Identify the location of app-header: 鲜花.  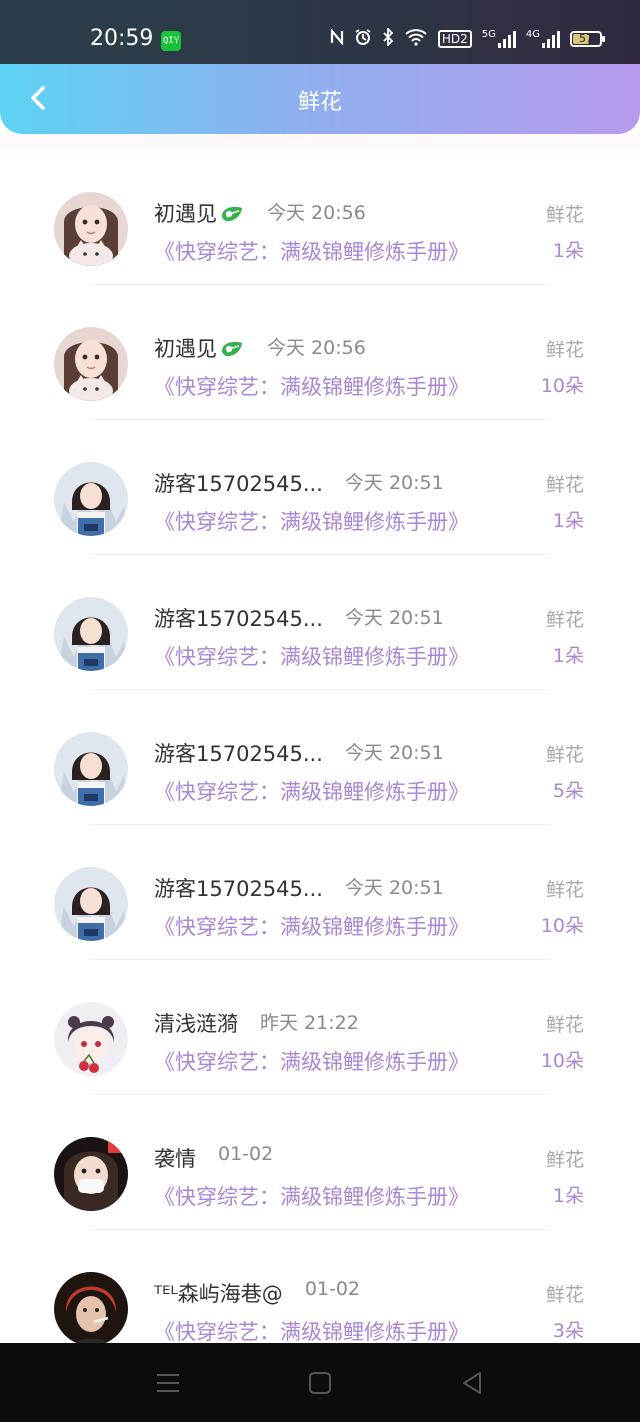
(320, 99).